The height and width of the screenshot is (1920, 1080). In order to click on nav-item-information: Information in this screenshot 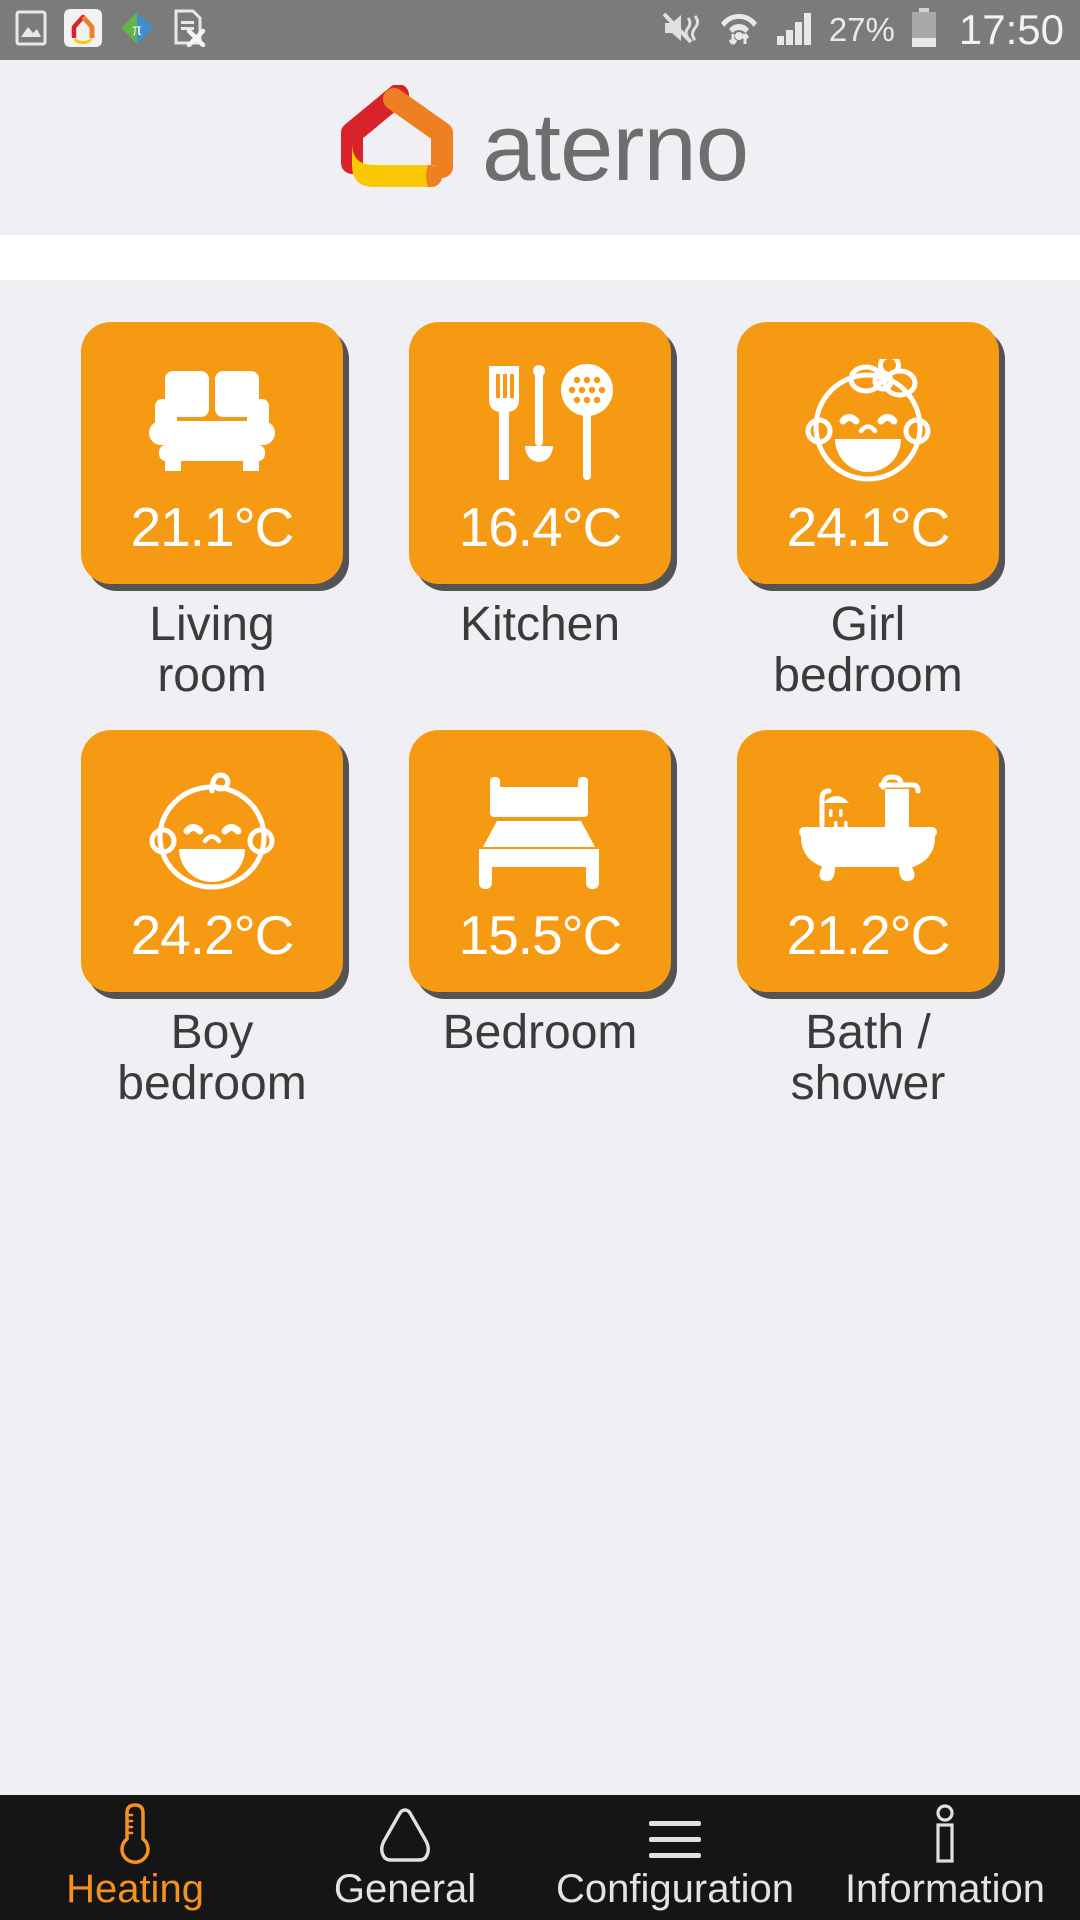, I will do `click(945, 1857)`.